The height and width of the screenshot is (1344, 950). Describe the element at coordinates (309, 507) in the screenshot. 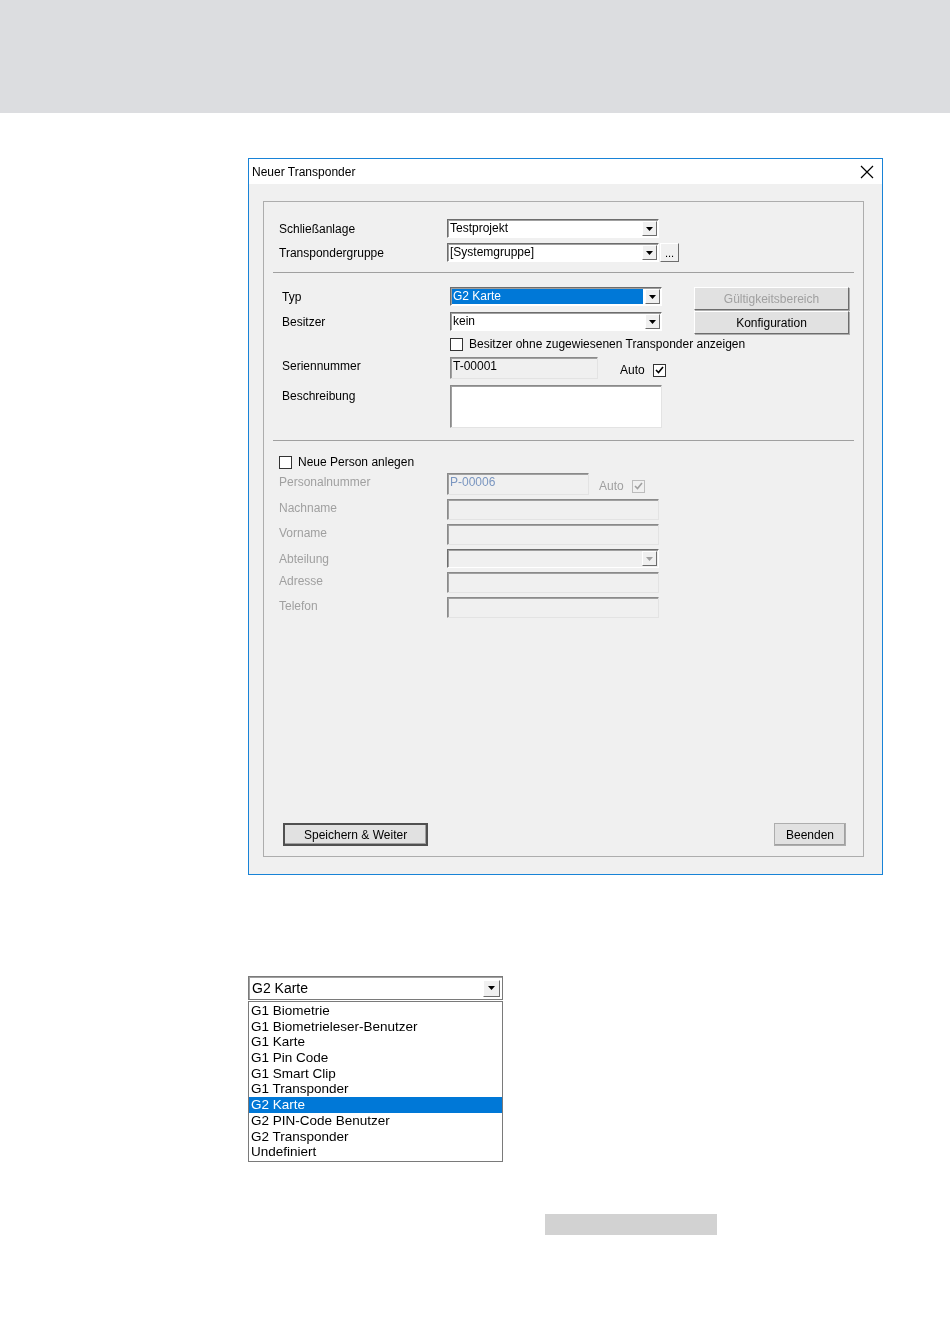

I see `field-label: Nachname` at that location.